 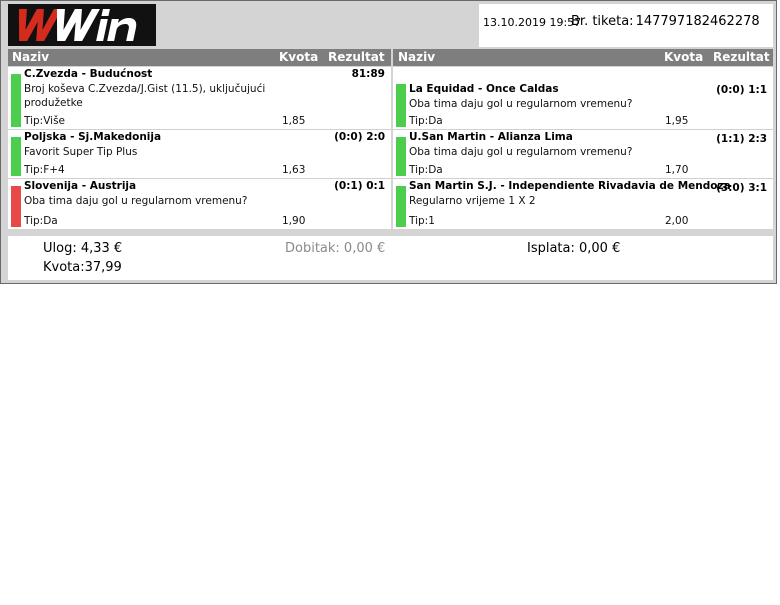 What do you see at coordinates (602, 21) in the screenshot?
I see `ticket-number-label: Br. tiketa:` at bounding box center [602, 21].